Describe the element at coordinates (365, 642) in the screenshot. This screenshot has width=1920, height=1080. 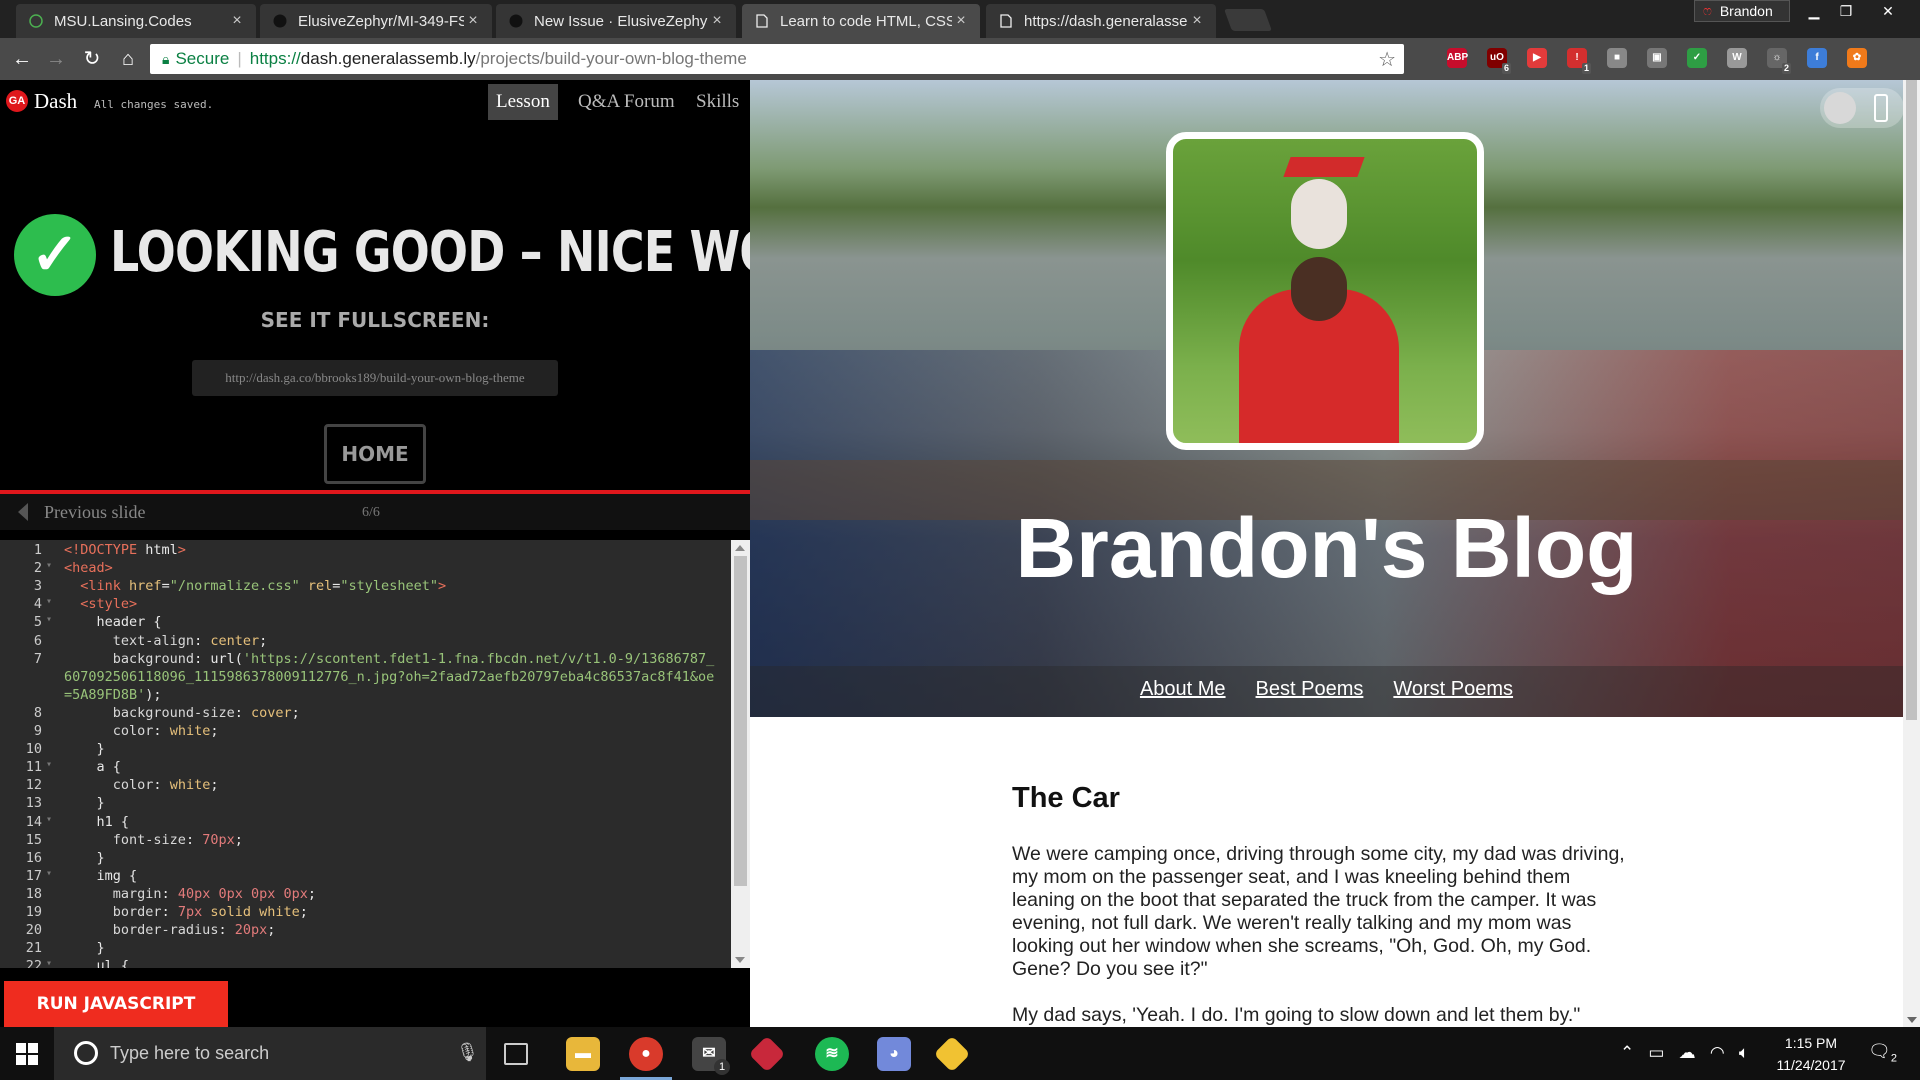
I see `code-line: 6 text-align: center;` at that location.